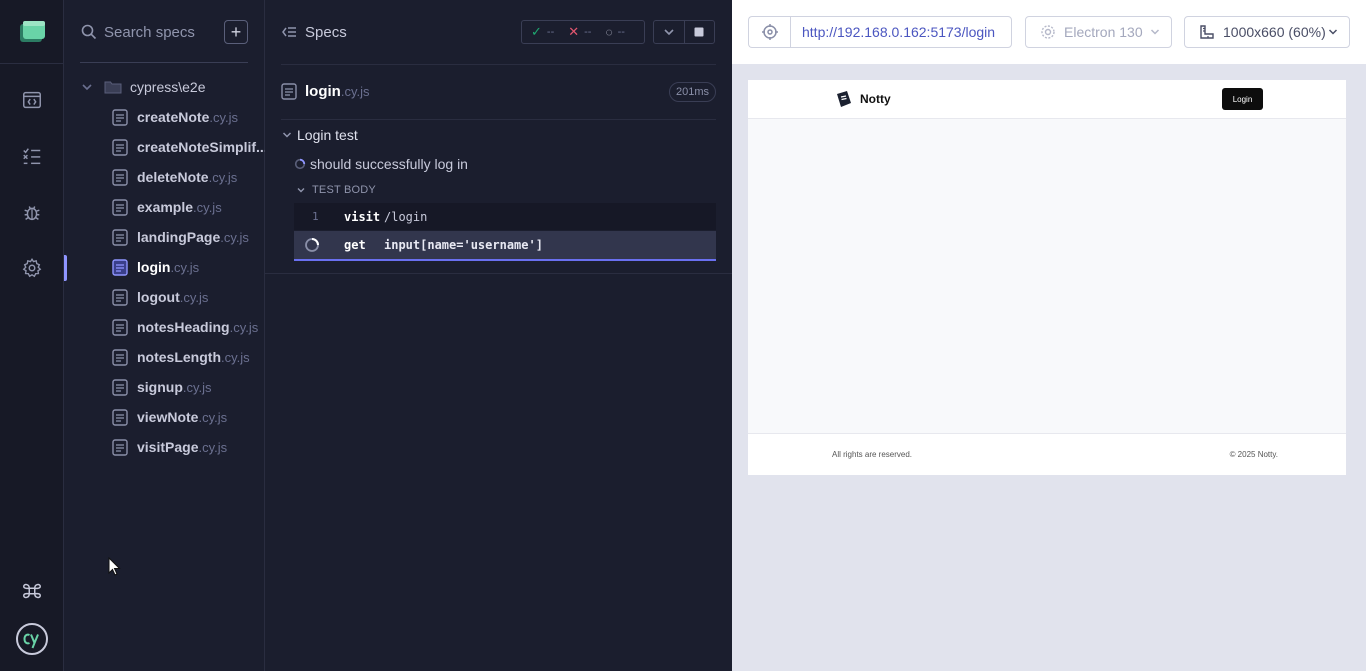 This screenshot has width=1366, height=671. I want to click on app-window-icon, so click(32, 32).